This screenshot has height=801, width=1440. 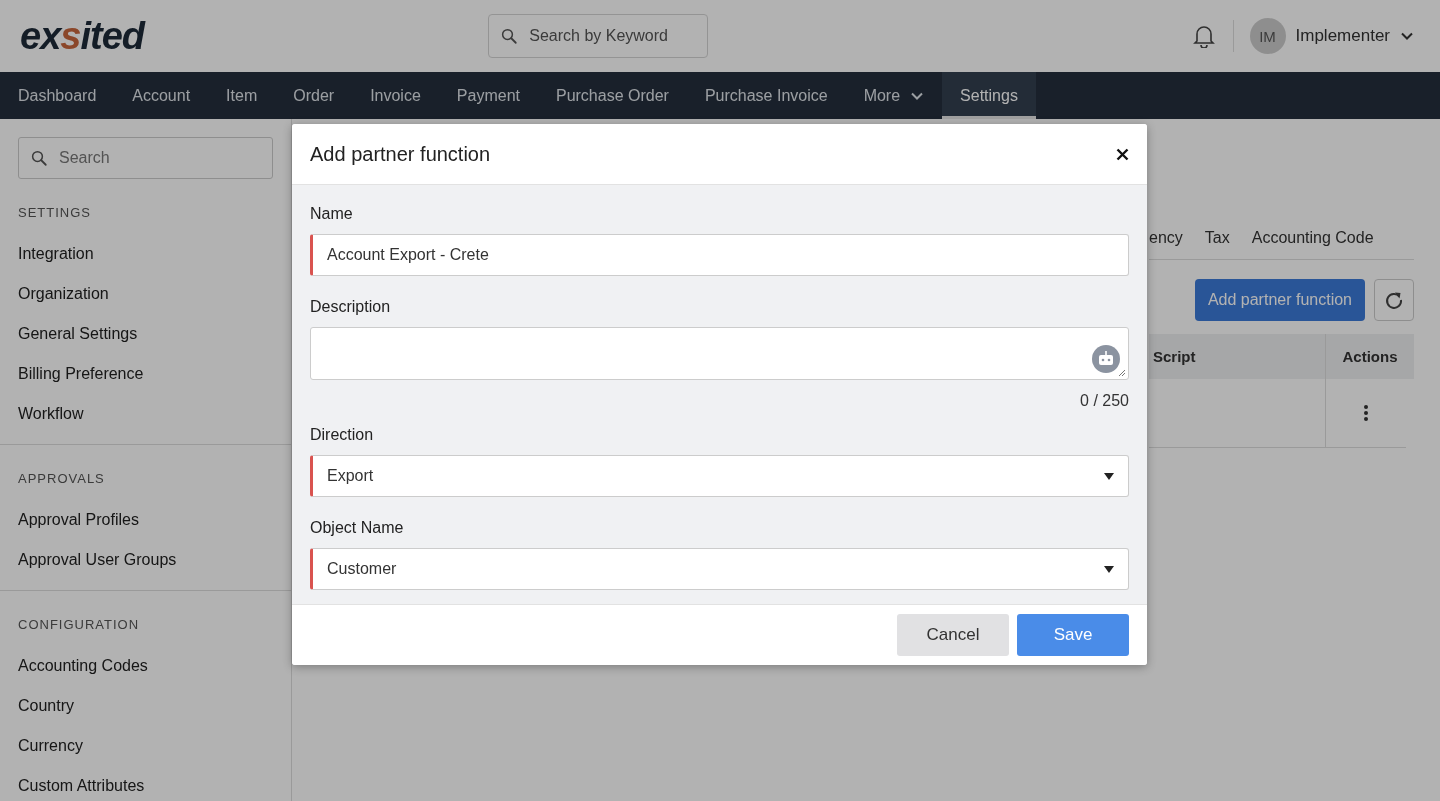 I want to click on sidebar-item: Organization, so click(x=63, y=294).